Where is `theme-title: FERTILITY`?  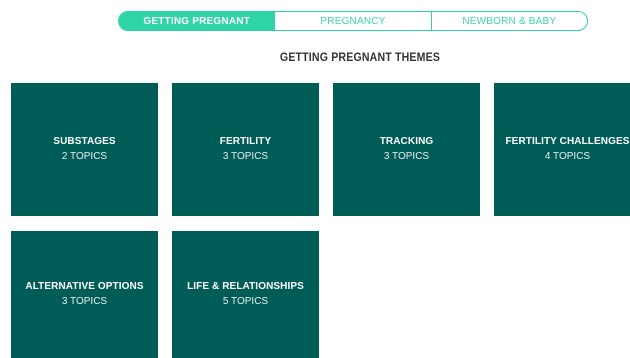 theme-title: FERTILITY is located at coordinates (245, 141).